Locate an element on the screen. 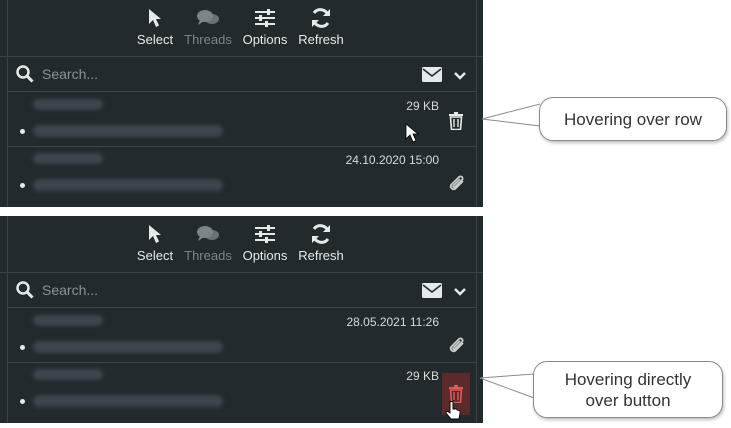  list-item: 28.05.2021 11:26 is located at coordinates (241, 336).